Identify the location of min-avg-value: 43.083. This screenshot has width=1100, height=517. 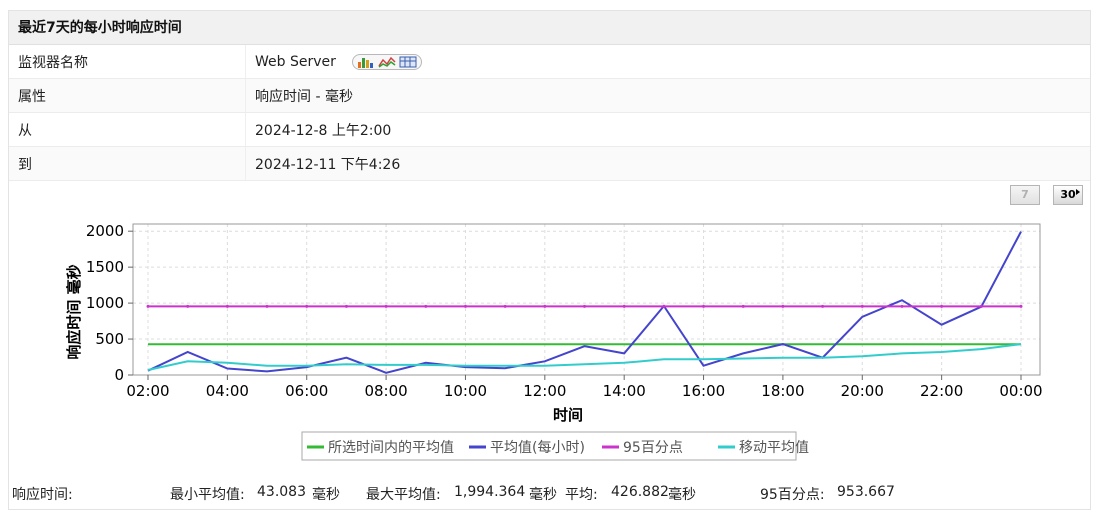
(281, 492).